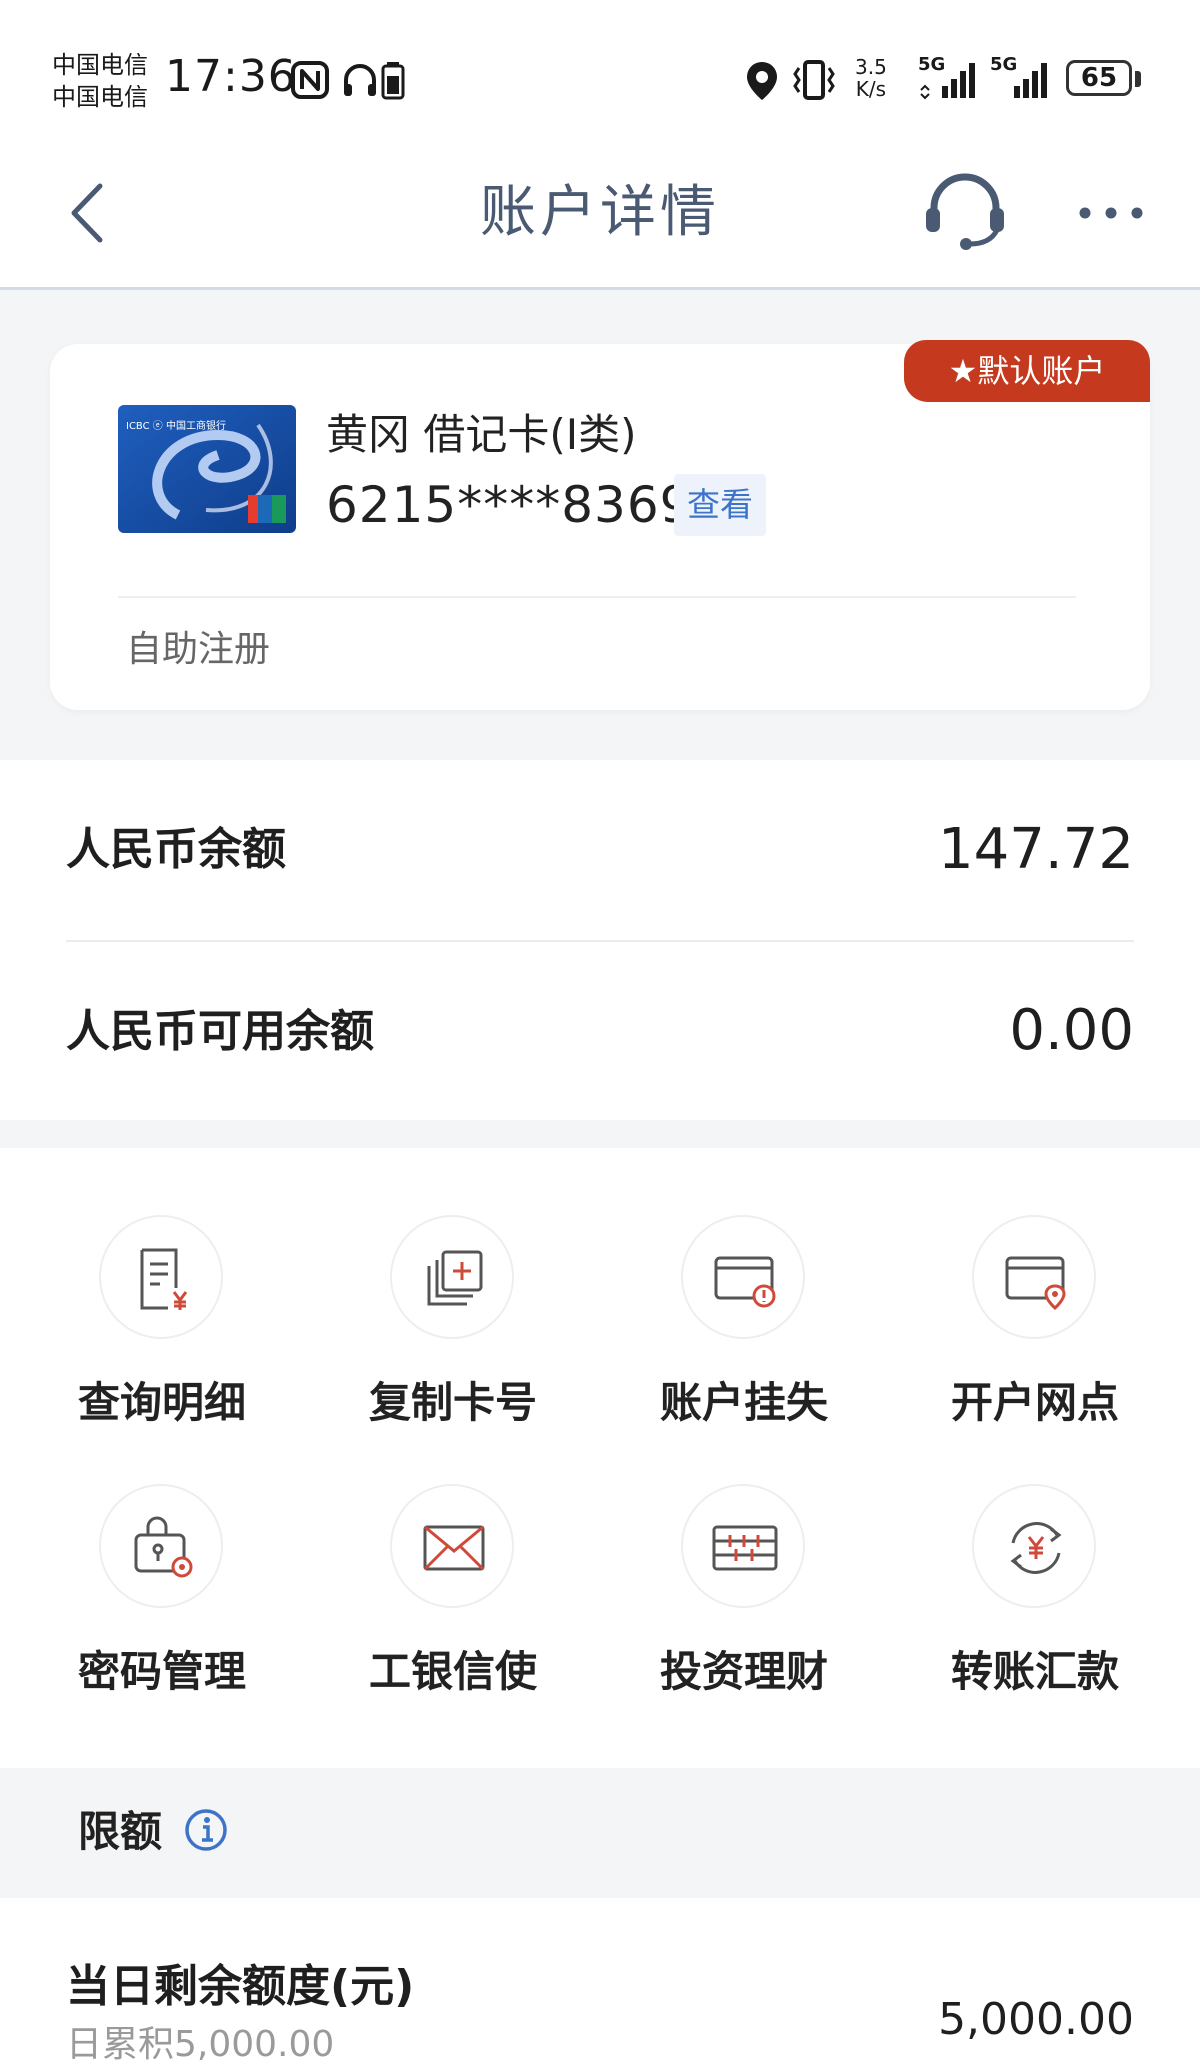  I want to click on action-label: 查询明细, so click(161, 1402).